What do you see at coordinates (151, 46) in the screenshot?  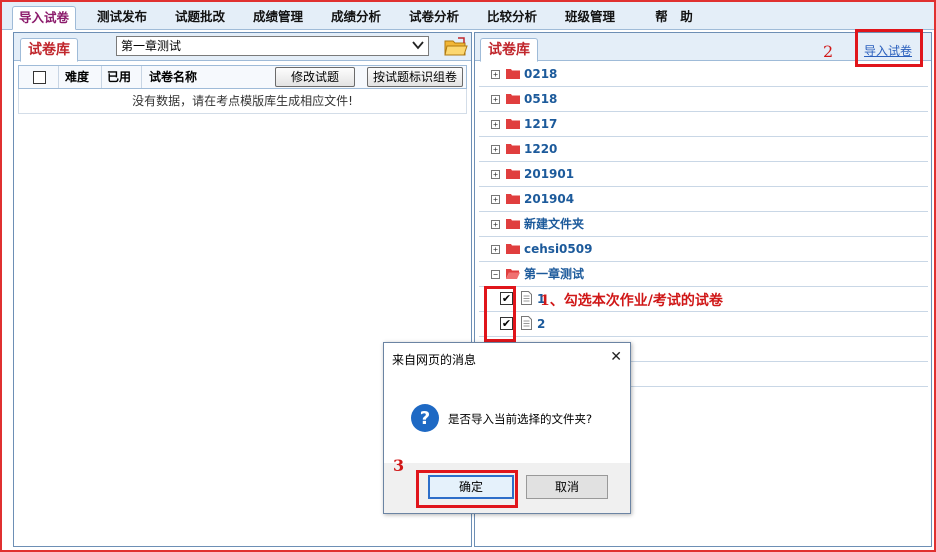 I see `chapter-select-value: 第一章测试` at bounding box center [151, 46].